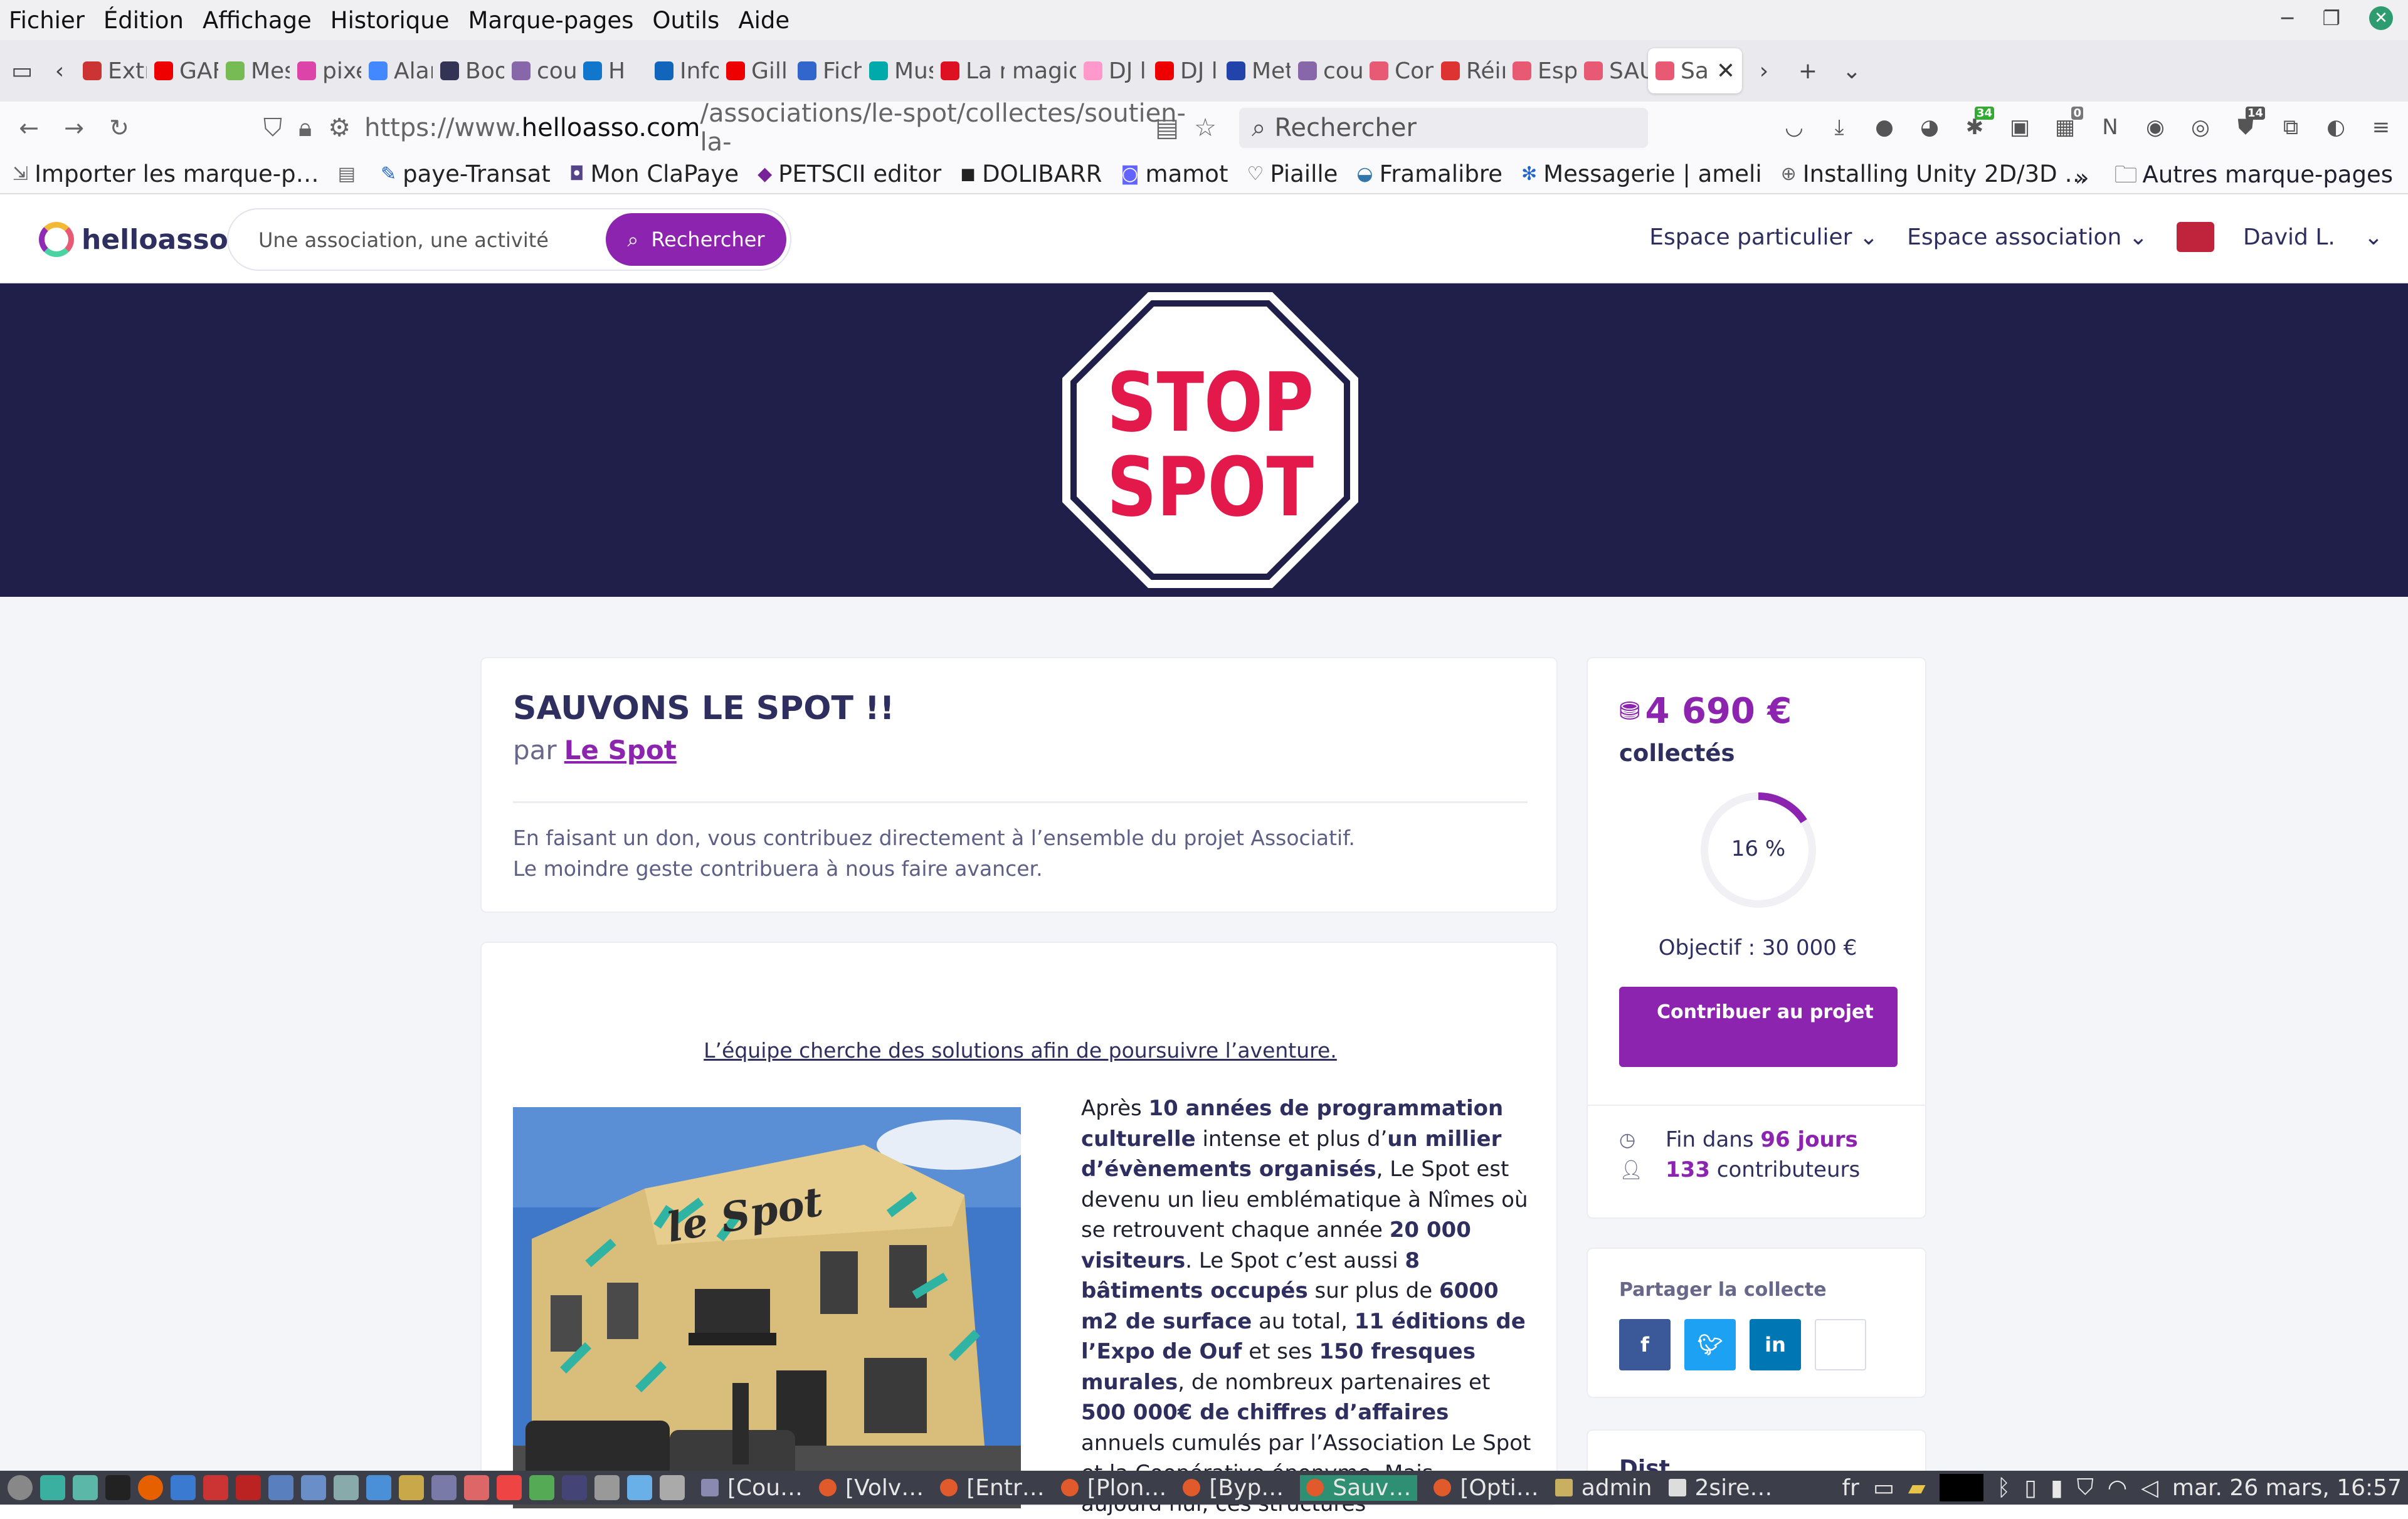  I want to click on volume-icon: ◁, so click(2149, 1488).